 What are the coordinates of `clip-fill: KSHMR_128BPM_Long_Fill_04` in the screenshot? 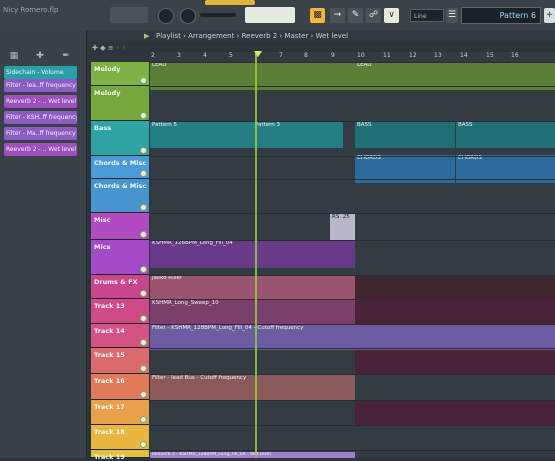 It's located at (252, 254).